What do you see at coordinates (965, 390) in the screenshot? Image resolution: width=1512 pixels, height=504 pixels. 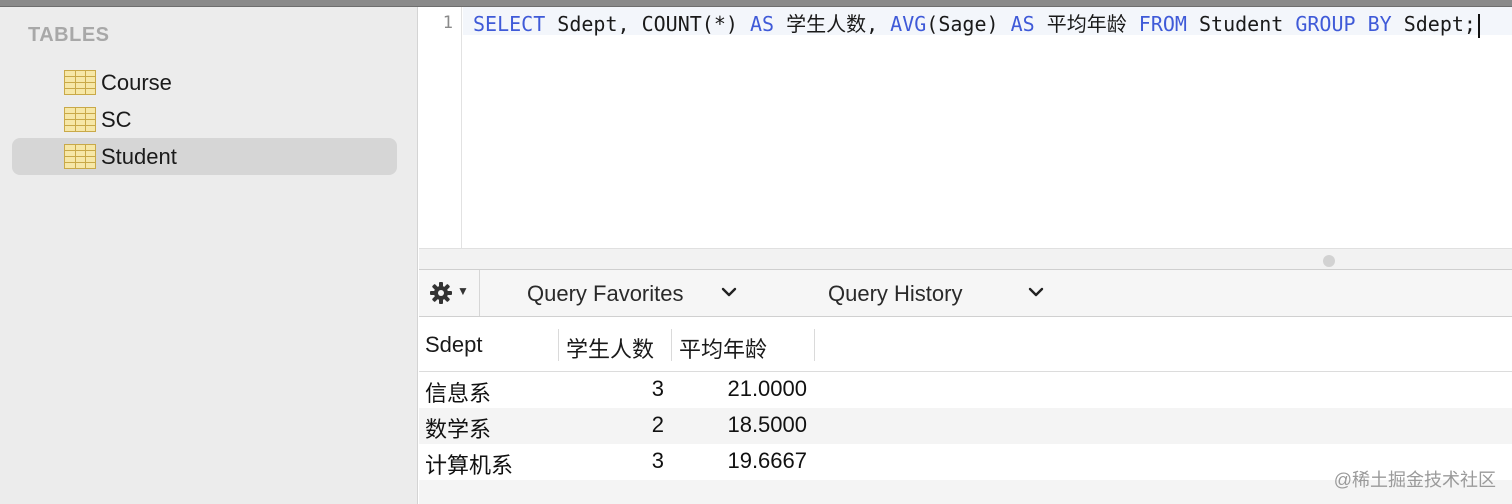 I see `table-row: 信息系 3 21.0000` at bounding box center [965, 390].